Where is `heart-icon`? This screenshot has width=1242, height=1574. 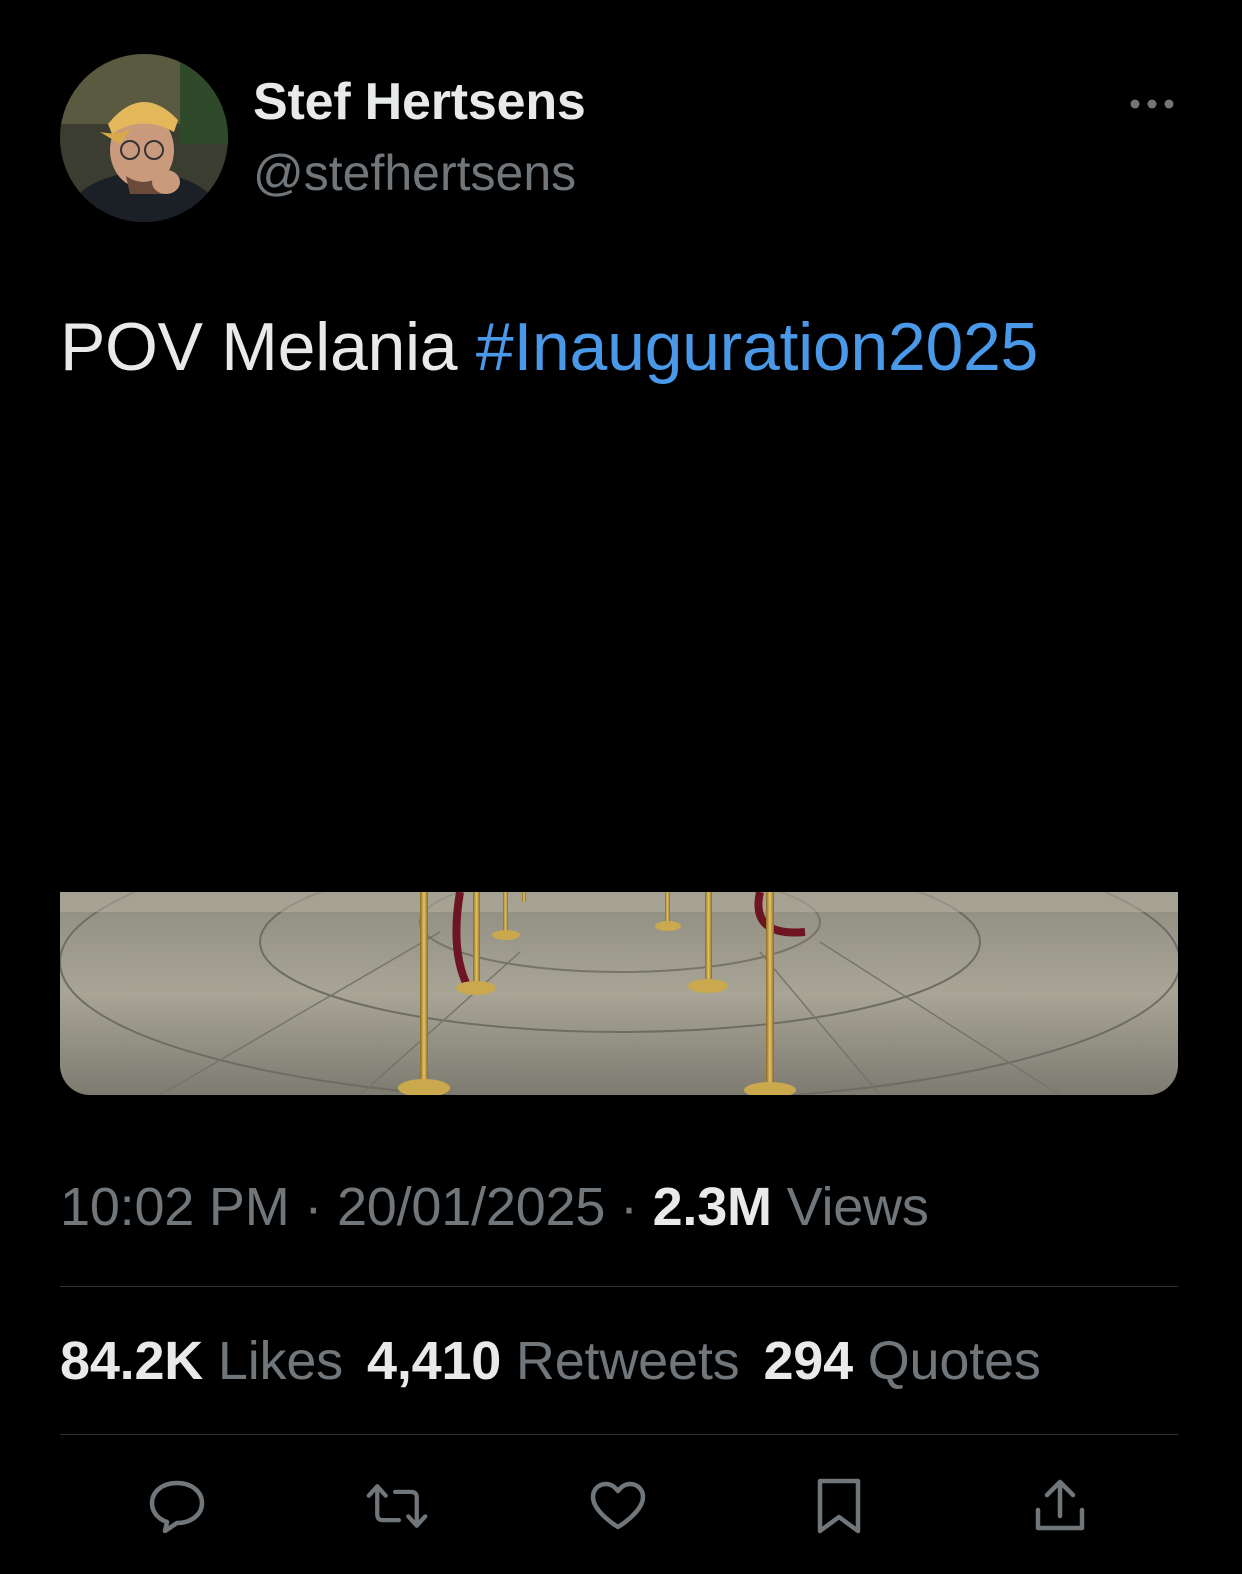
heart-icon is located at coordinates (618, 1505).